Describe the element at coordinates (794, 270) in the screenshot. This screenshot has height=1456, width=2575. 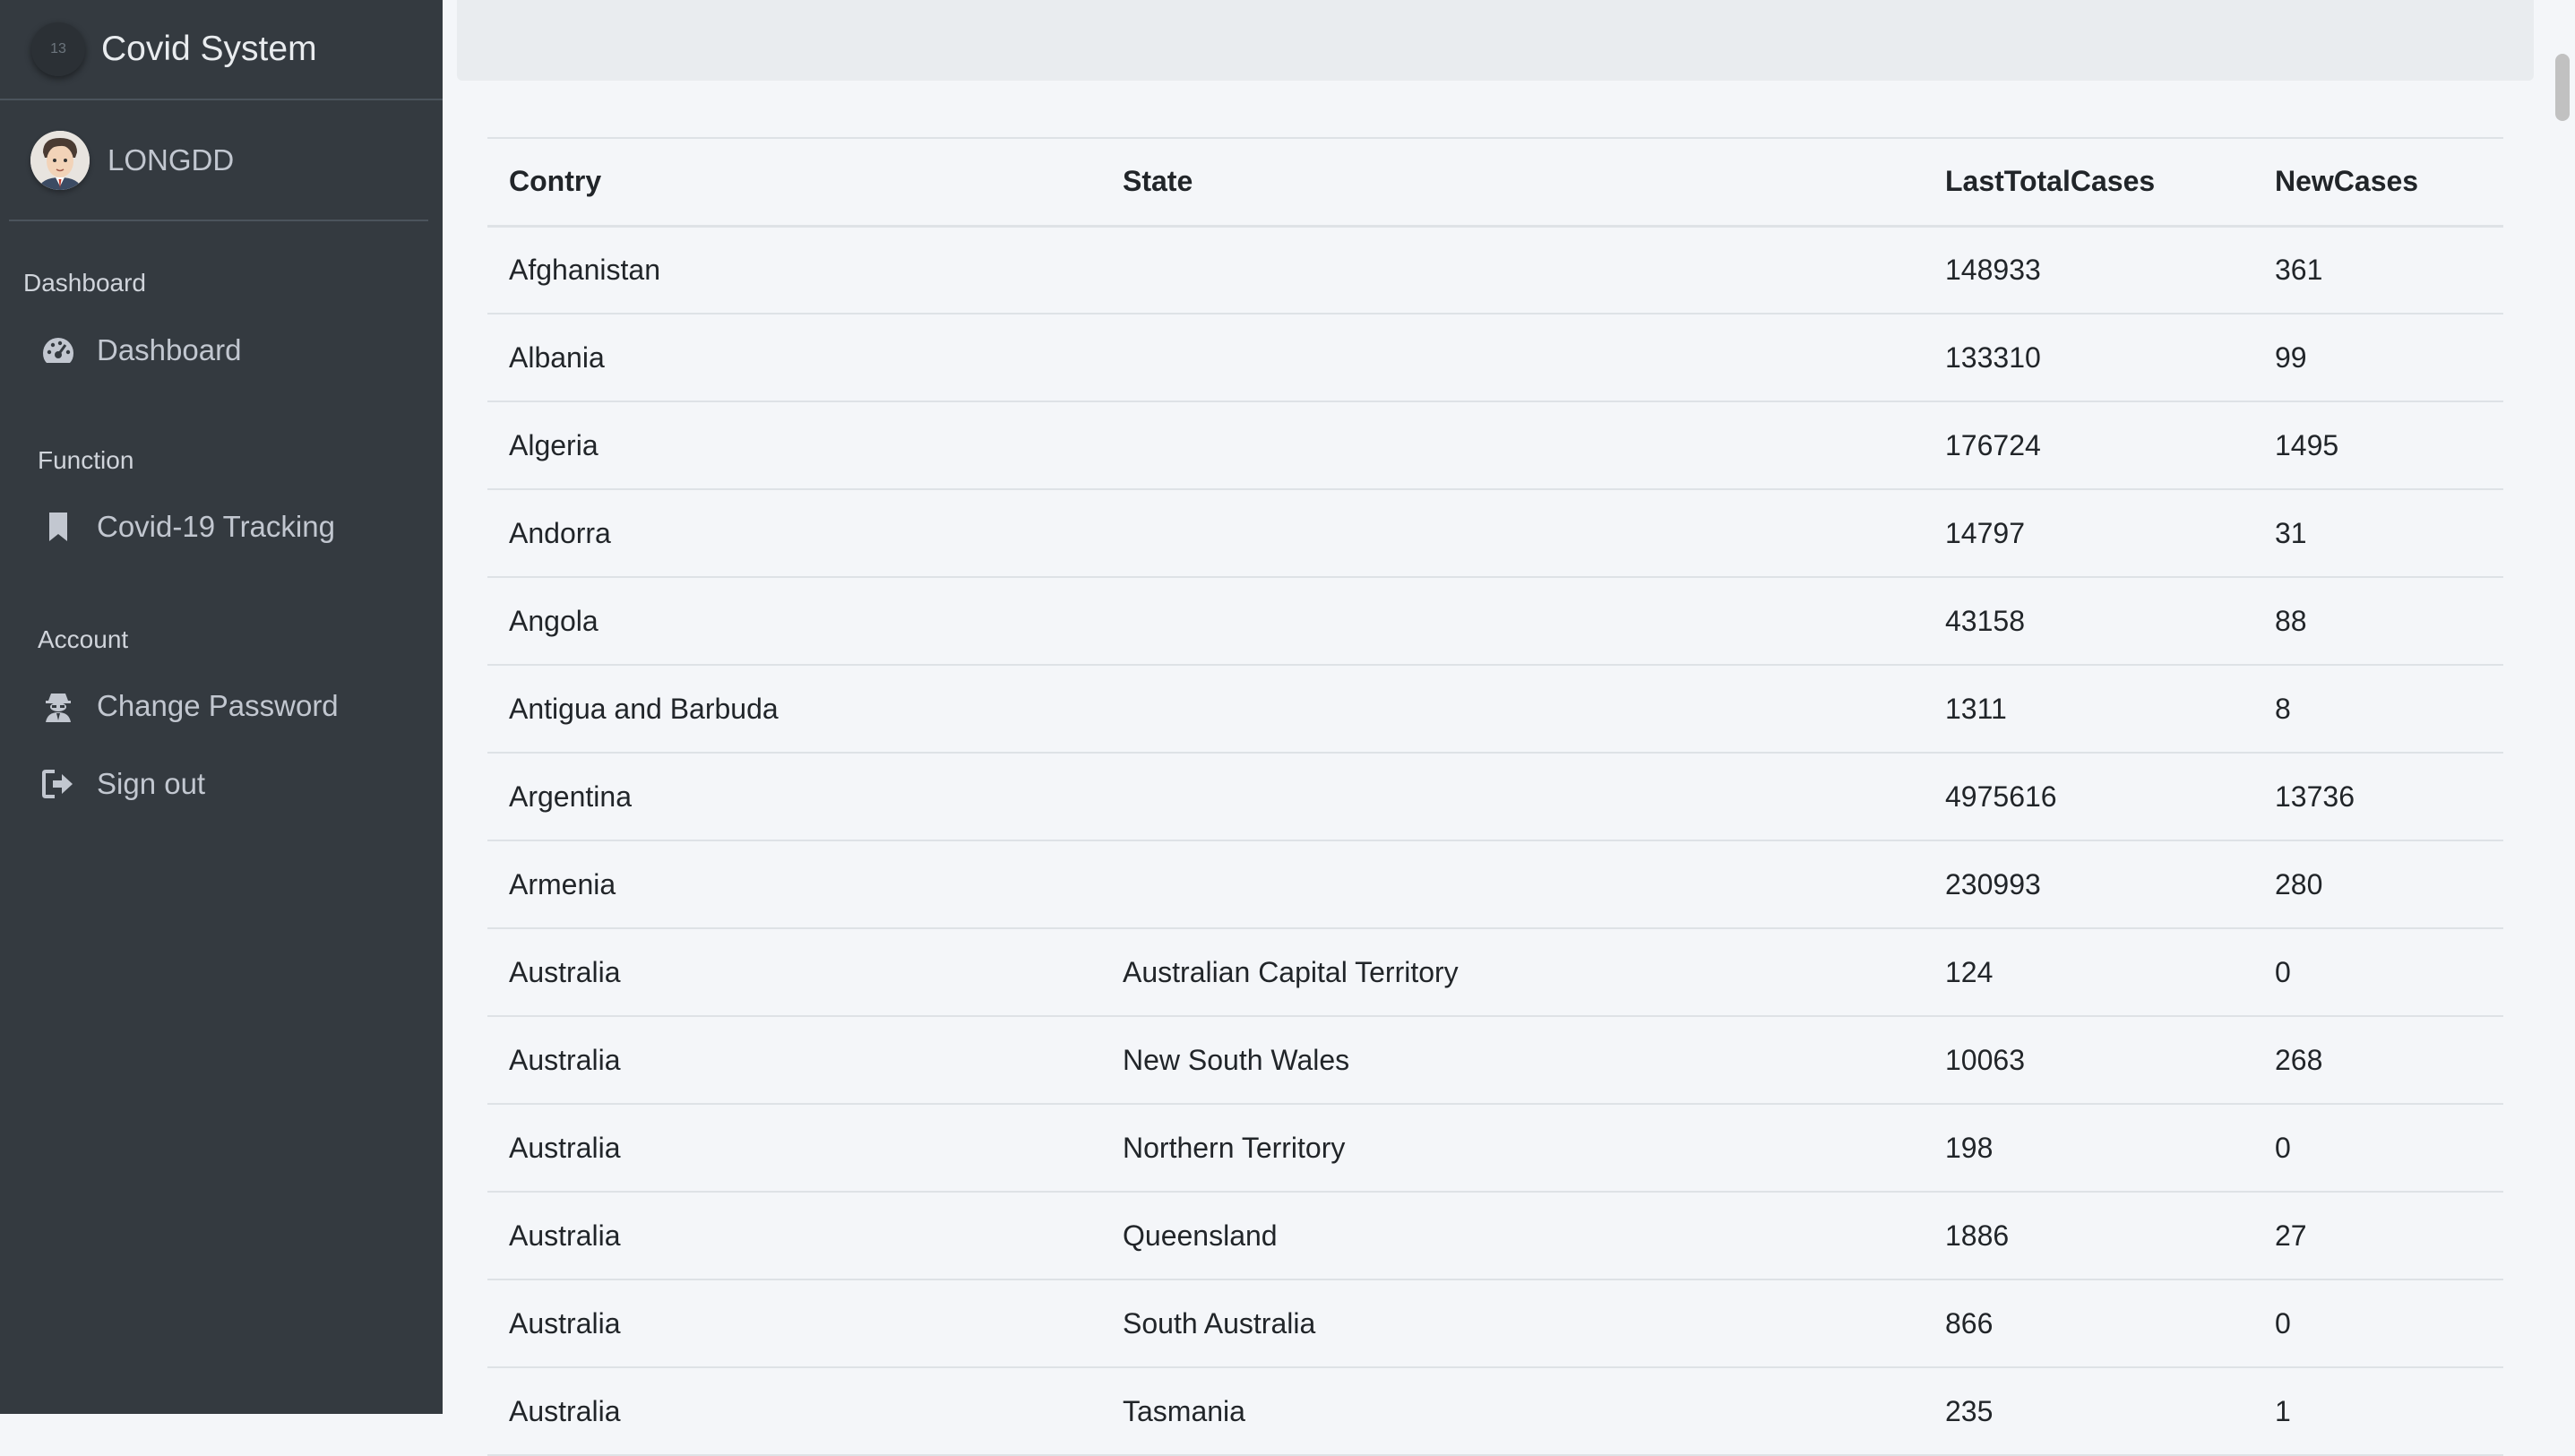
I see `cell-country: Afghanistan` at that location.